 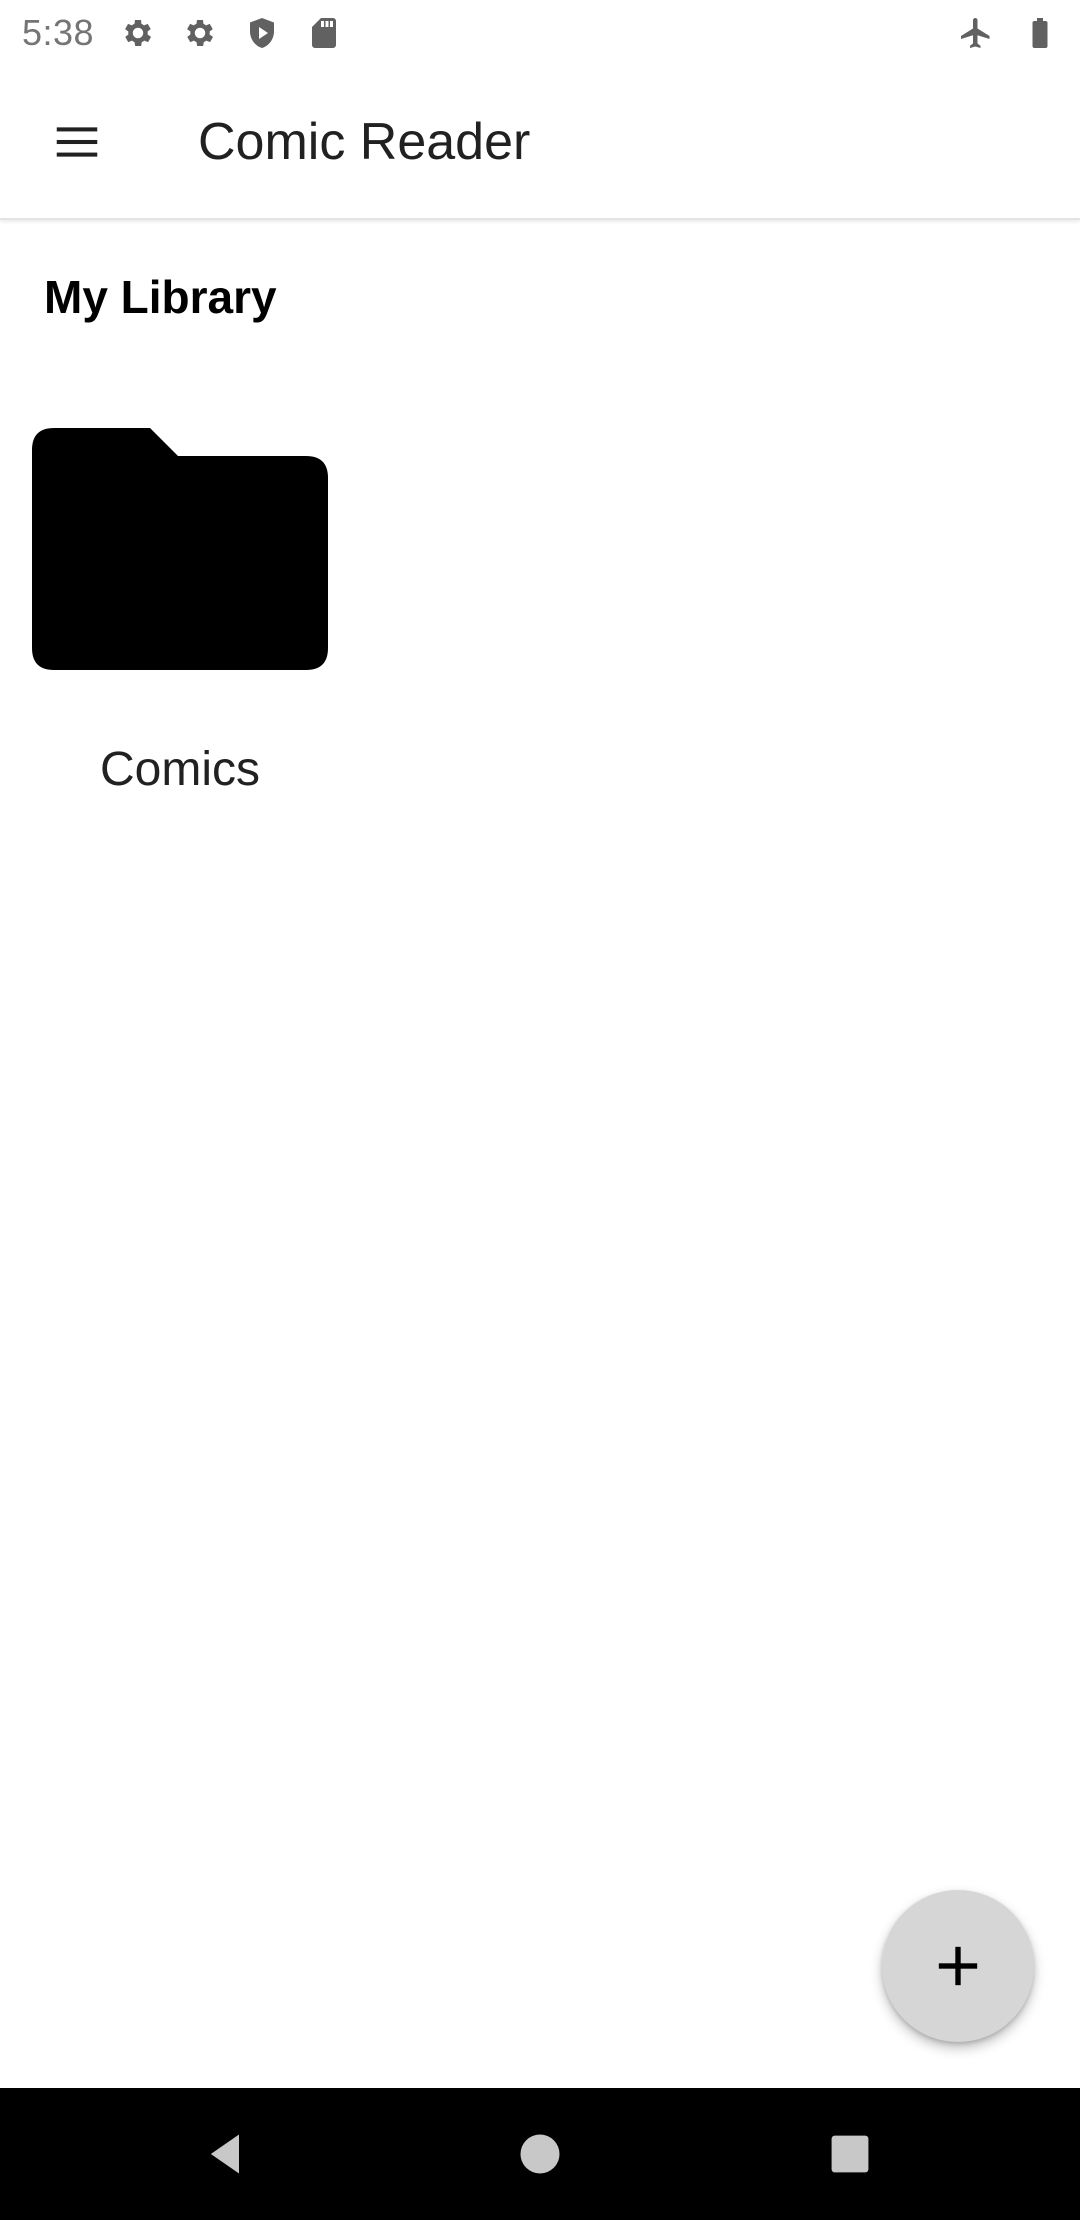 I want to click on recents-icon, so click(x=850, y=2154).